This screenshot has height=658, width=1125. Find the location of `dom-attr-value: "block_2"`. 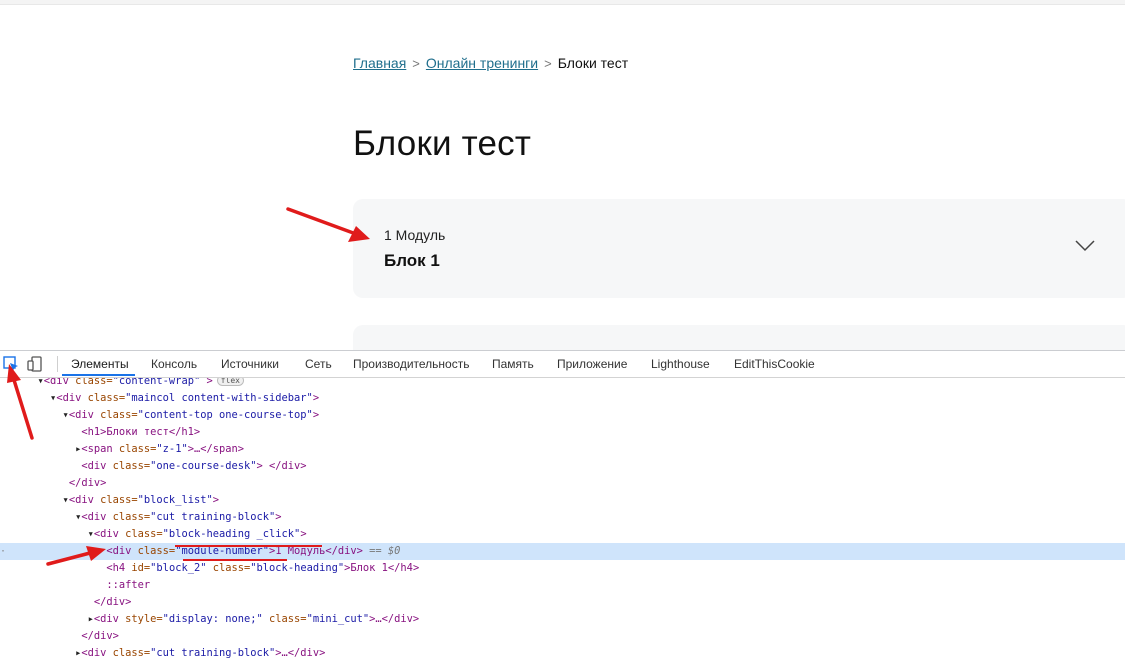

dom-attr-value: "block_2" is located at coordinates (178, 568).